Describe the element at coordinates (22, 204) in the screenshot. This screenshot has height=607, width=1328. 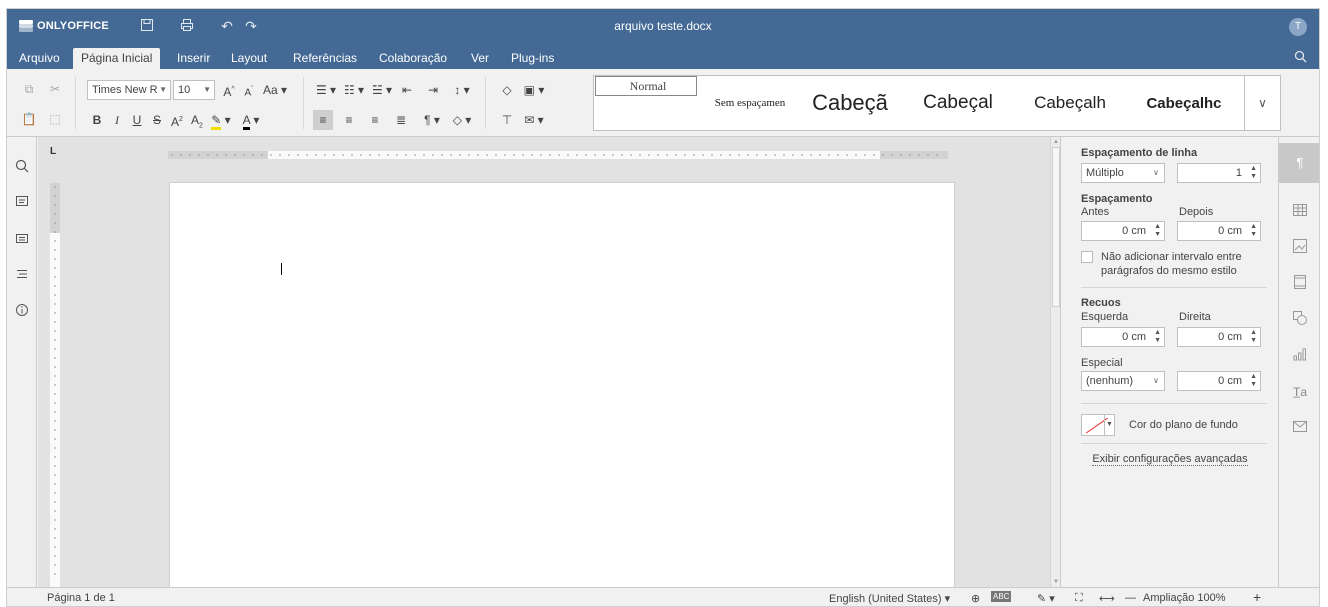
I see `comments-icon` at that location.